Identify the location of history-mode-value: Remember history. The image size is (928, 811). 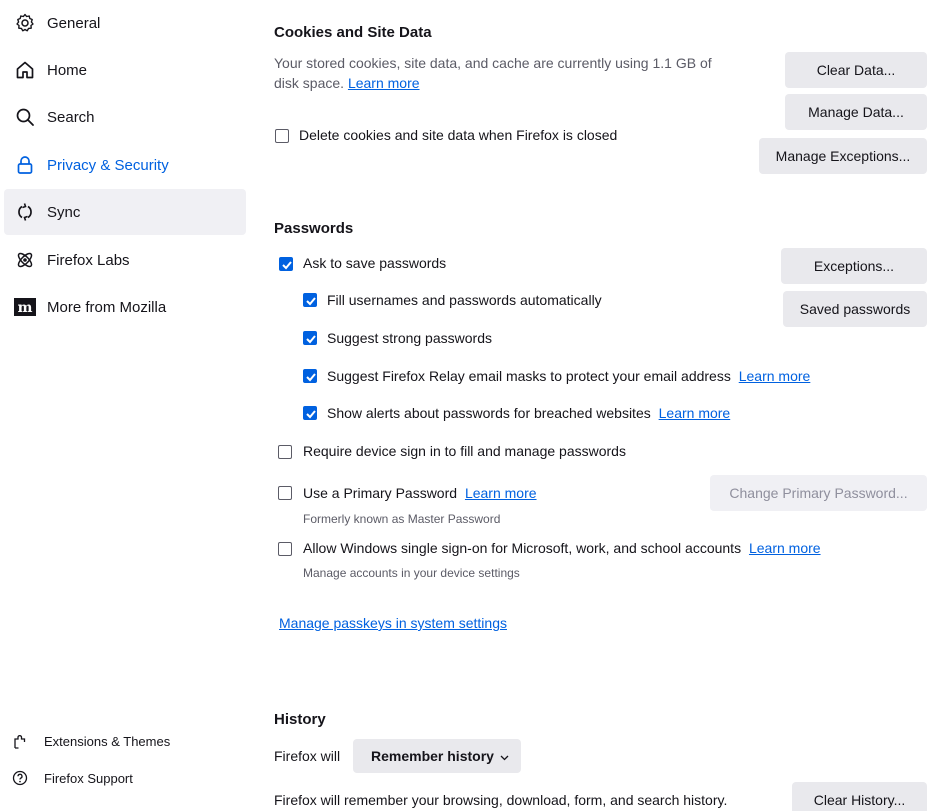
(432, 756).